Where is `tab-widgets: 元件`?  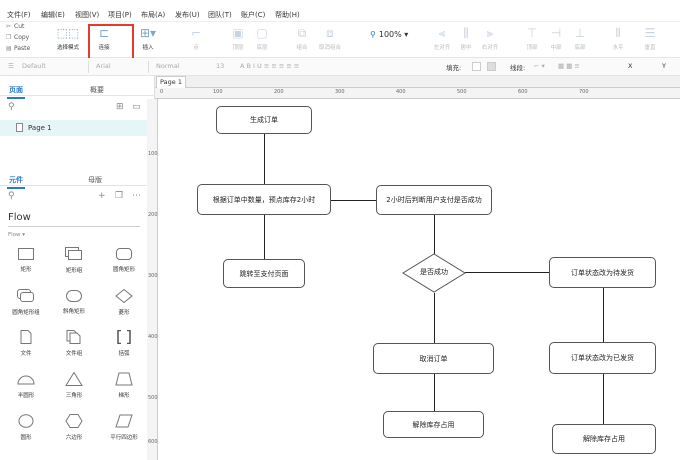
tab-widgets: 元件 is located at coordinates (16, 182).